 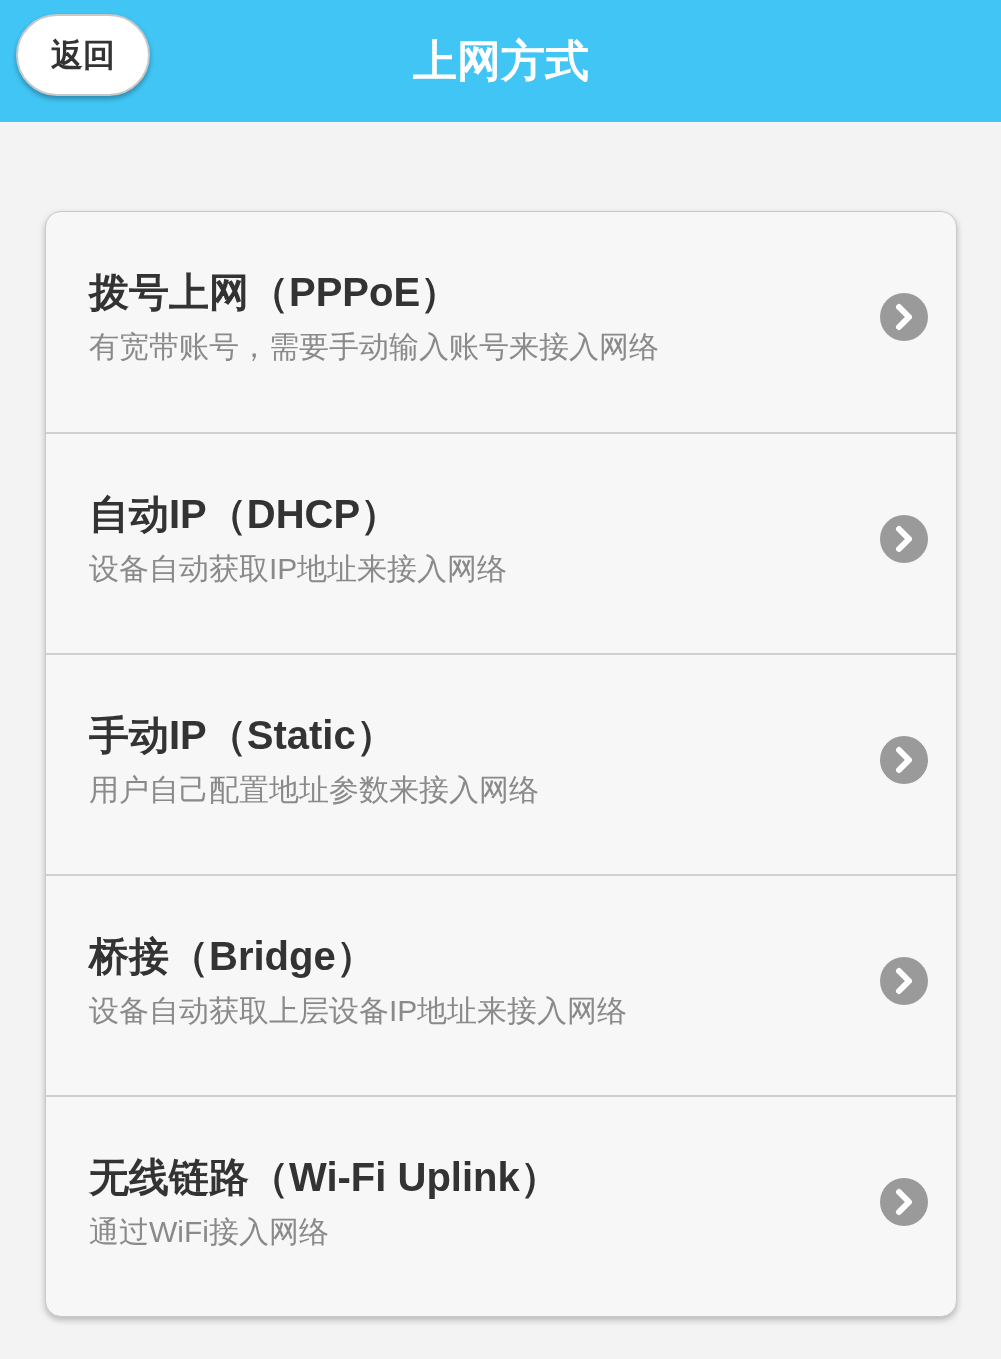 What do you see at coordinates (374, 347) in the screenshot?
I see `option-description: 有宽带账号，需要手动输入账号来接入网络` at bounding box center [374, 347].